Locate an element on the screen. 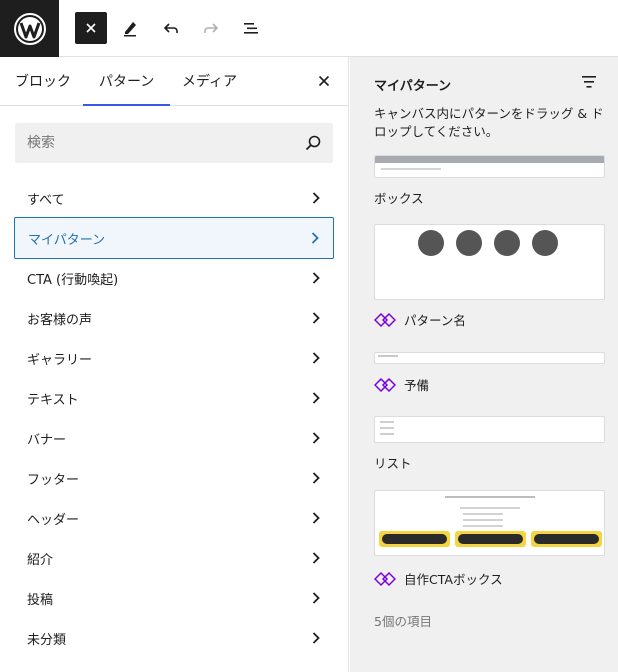 The height and width of the screenshot is (672, 618). category-label: 紹介 is located at coordinates (40, 560).